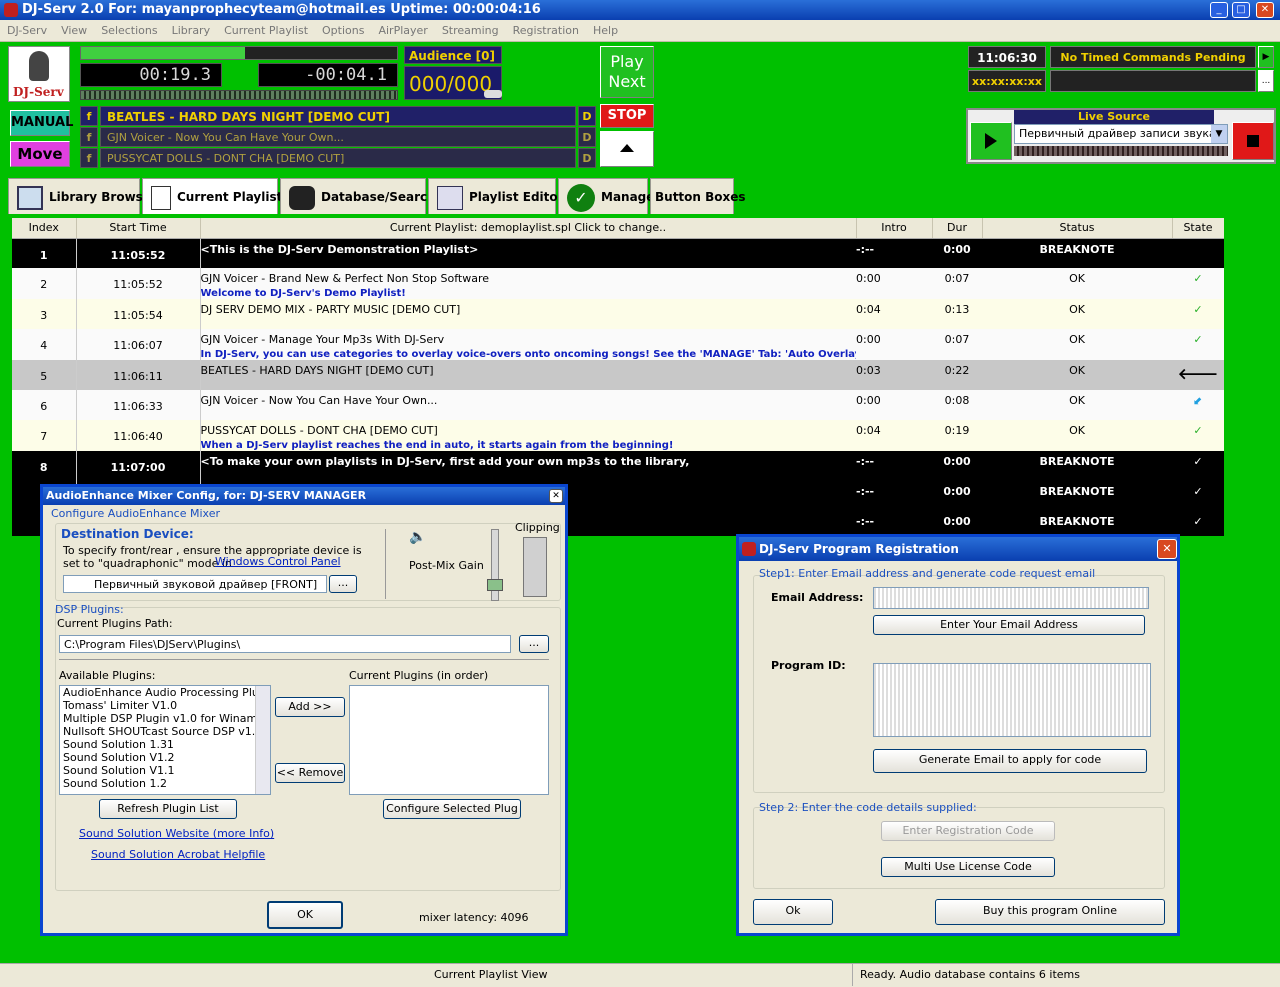 This screenshot has width=1280, height=987. I want to click on row-duration: 0:07, so click(957, 344).